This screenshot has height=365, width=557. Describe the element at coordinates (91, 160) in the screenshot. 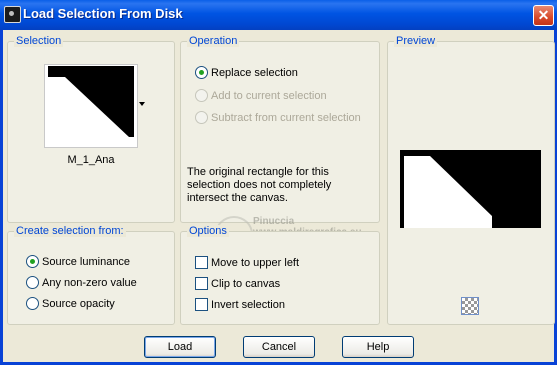

I see `selection-name: M_1_Ana` at that location.